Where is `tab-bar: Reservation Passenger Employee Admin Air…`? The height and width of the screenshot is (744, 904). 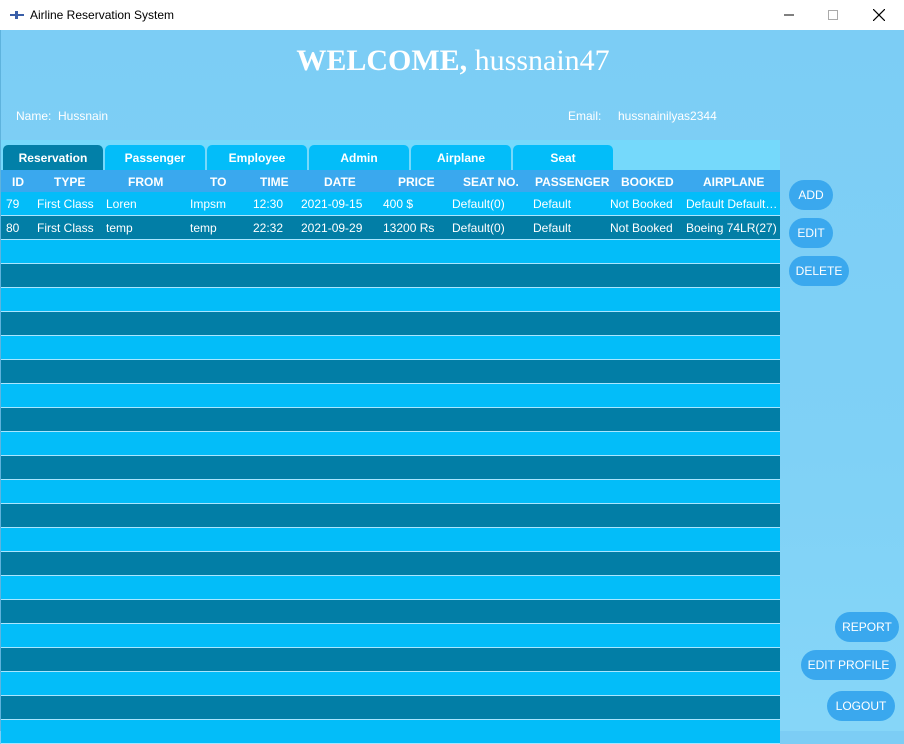
tab-bar: Reservation Passenger Employee Admin Air… is located at coordinates (390, 155).